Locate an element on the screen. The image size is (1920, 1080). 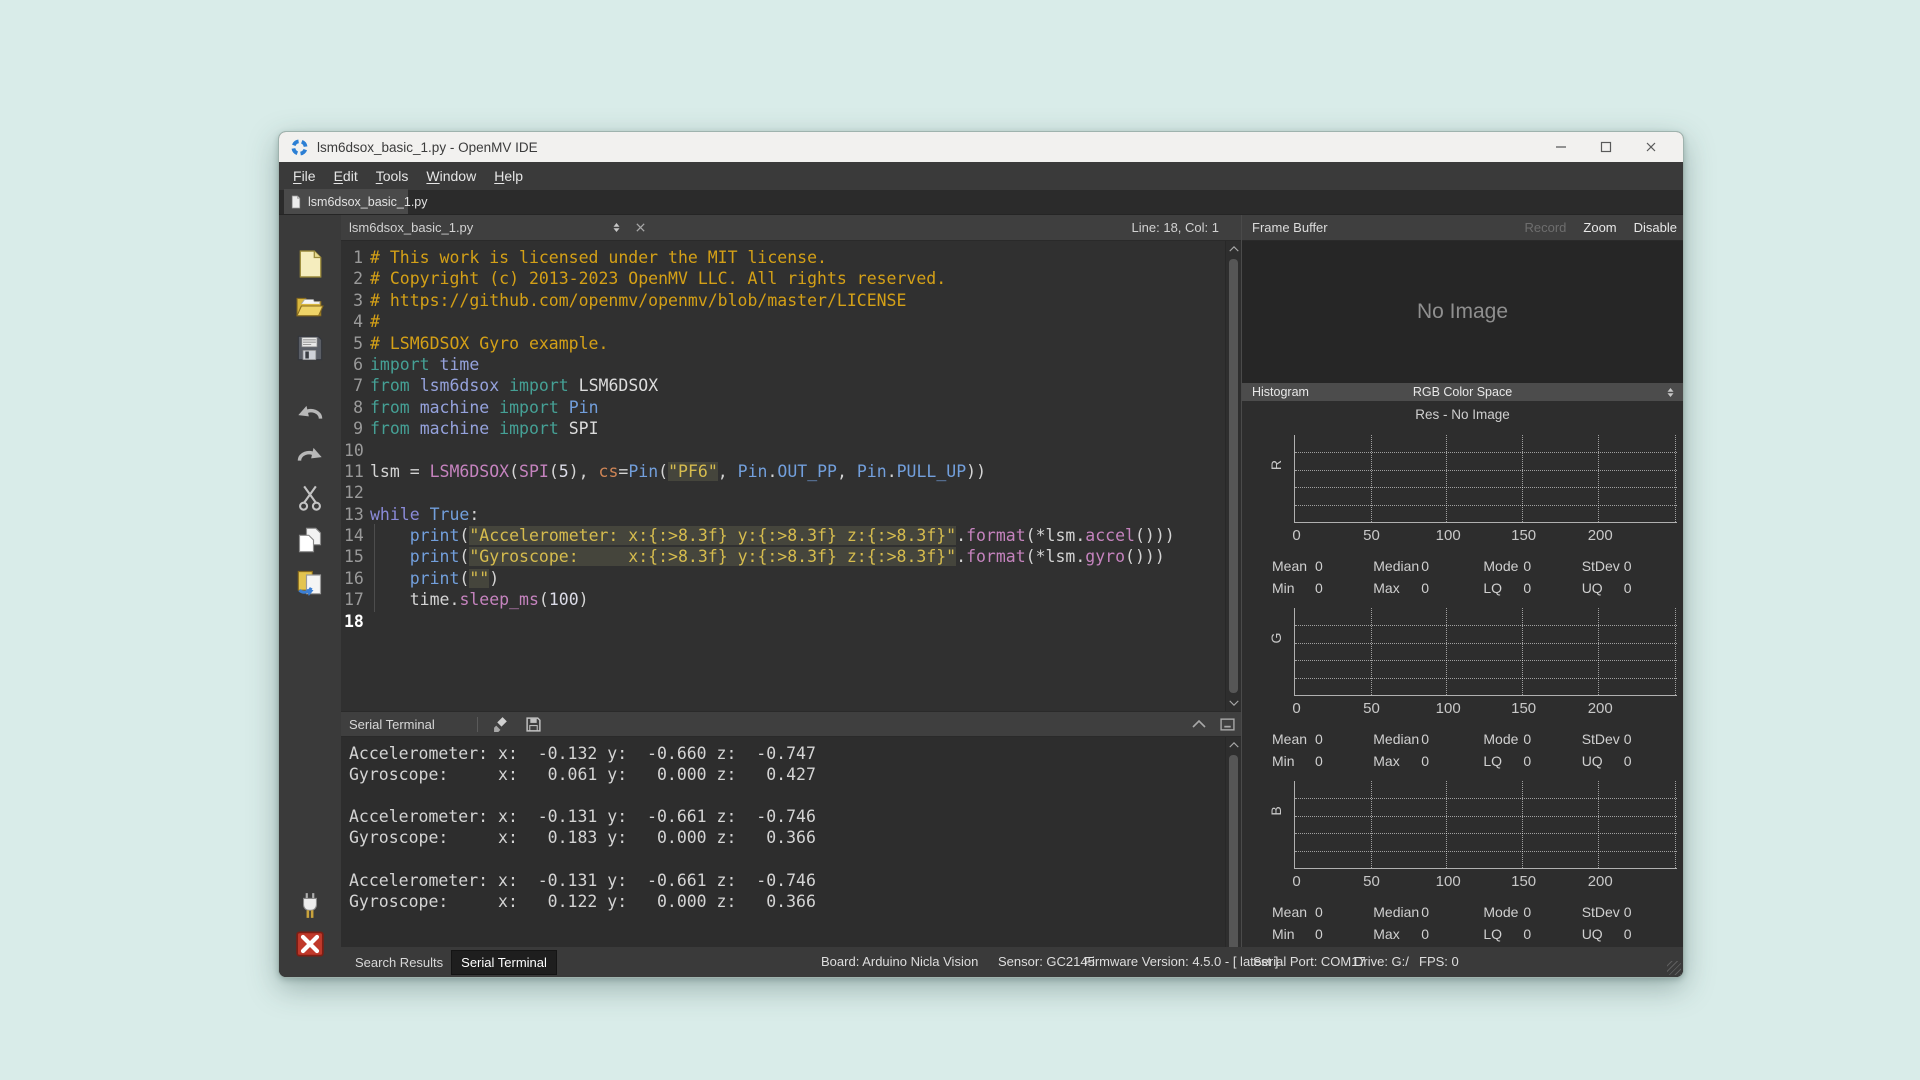
terminal-scroll-thumb is located at coordinates (1233, 857).